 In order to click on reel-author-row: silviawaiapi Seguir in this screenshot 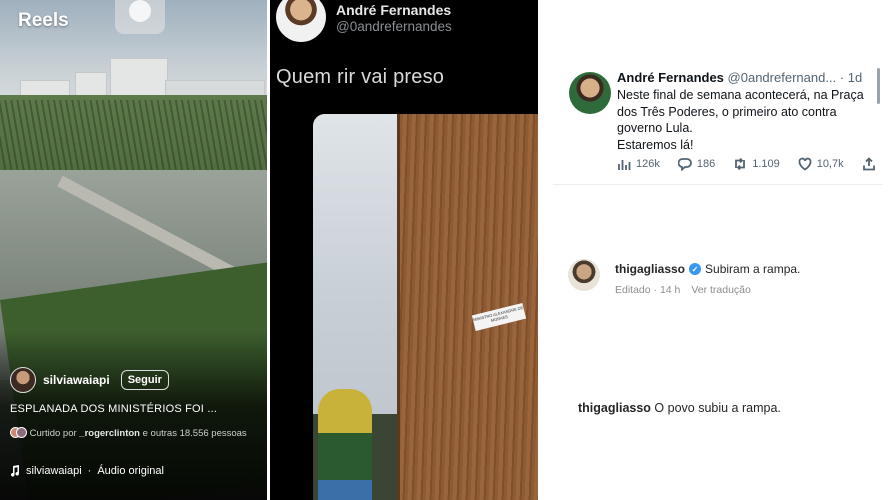, I will do `click(89, 380)`.